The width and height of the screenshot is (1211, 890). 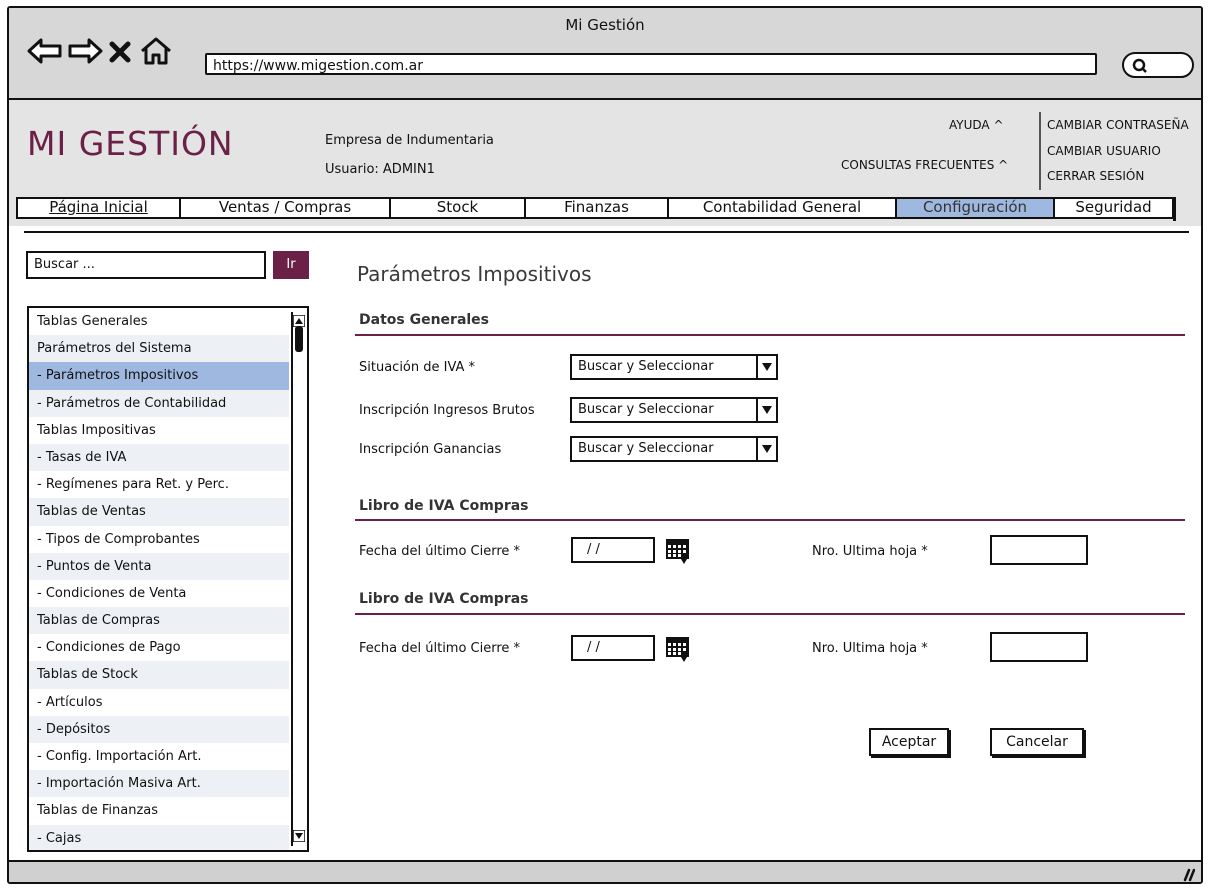 I want to click on sidebar-item: - Artículos, so click(x=159, y=702).